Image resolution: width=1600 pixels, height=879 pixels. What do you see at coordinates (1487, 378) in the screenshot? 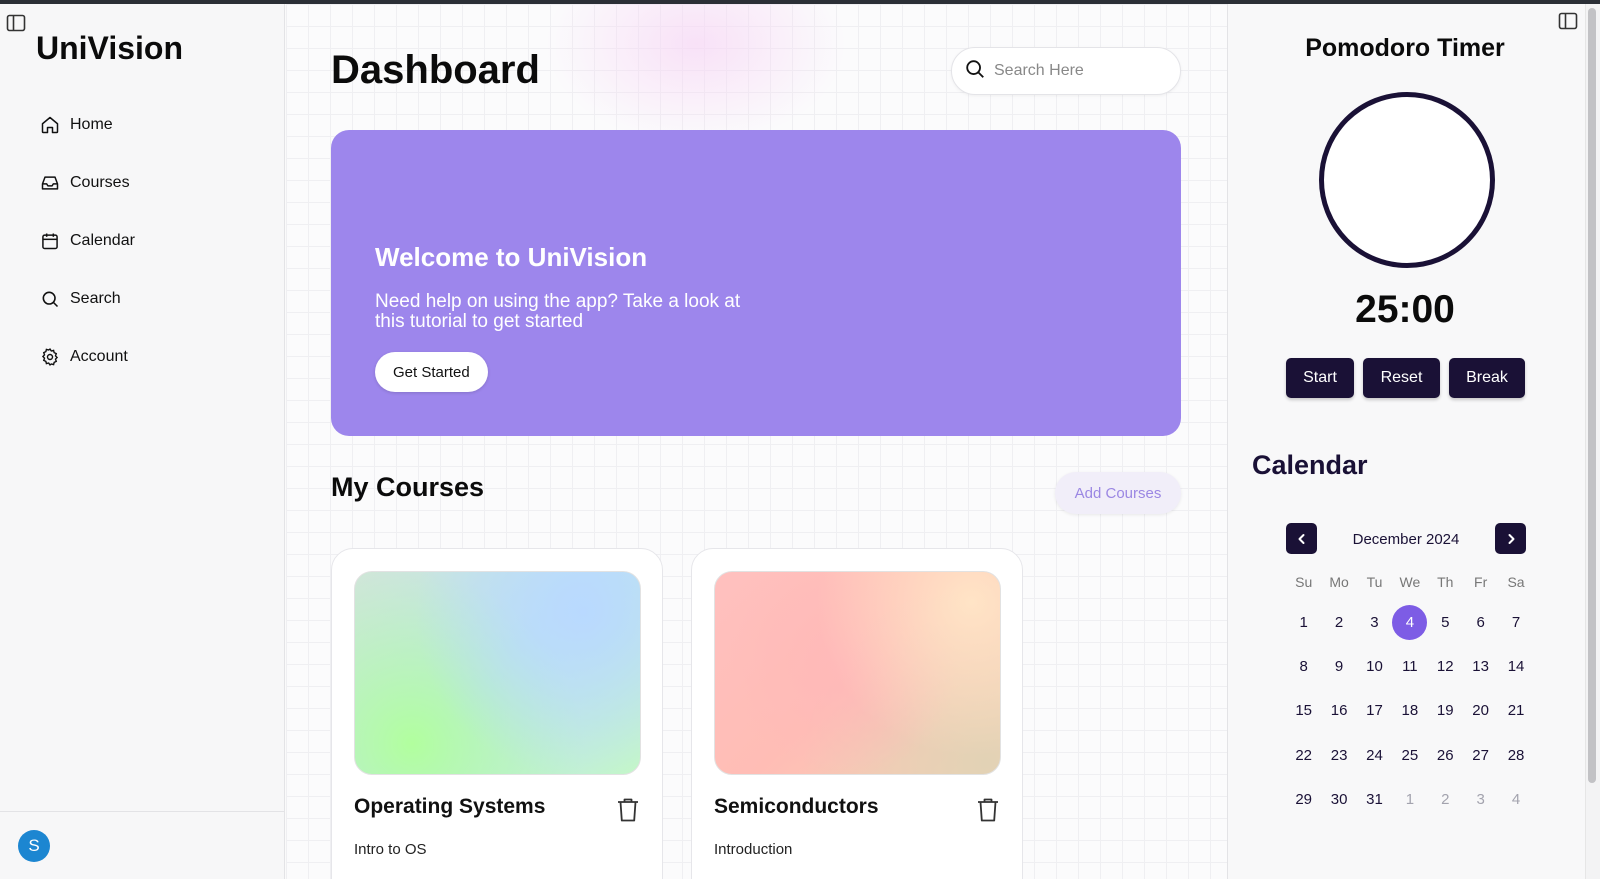
I see `break-button: Break` at bounding box center [1487, 378].